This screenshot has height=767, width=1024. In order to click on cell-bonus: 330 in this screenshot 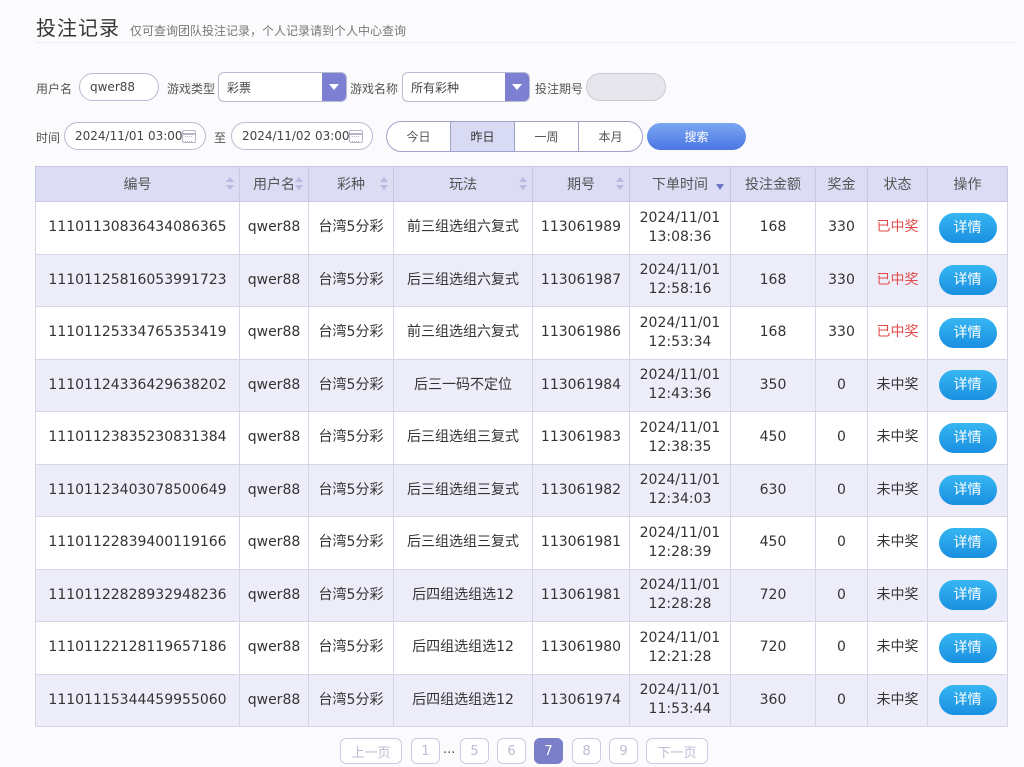, I will do `click(841, 228)`.